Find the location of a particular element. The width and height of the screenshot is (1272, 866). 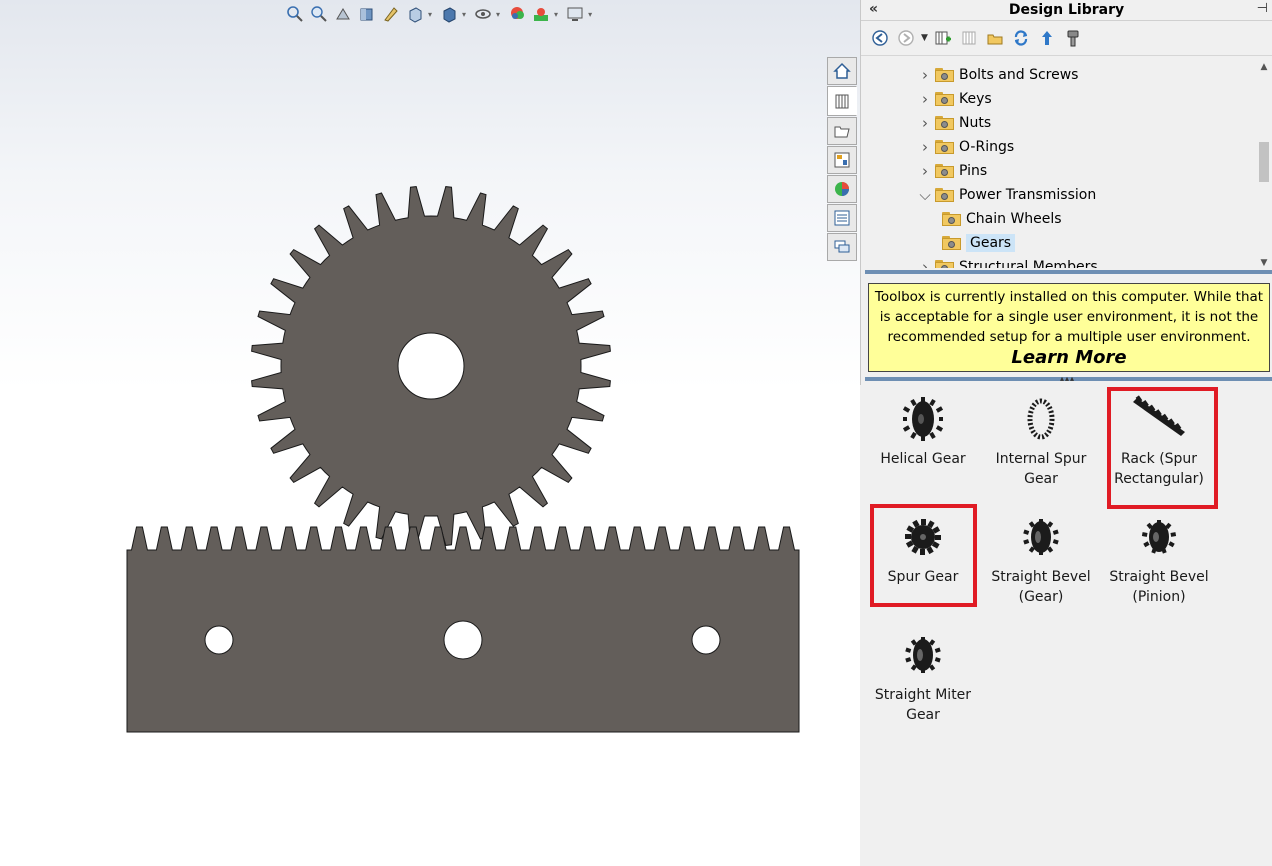

collapse-panel-icon: « is located at coordinates (873, 9).